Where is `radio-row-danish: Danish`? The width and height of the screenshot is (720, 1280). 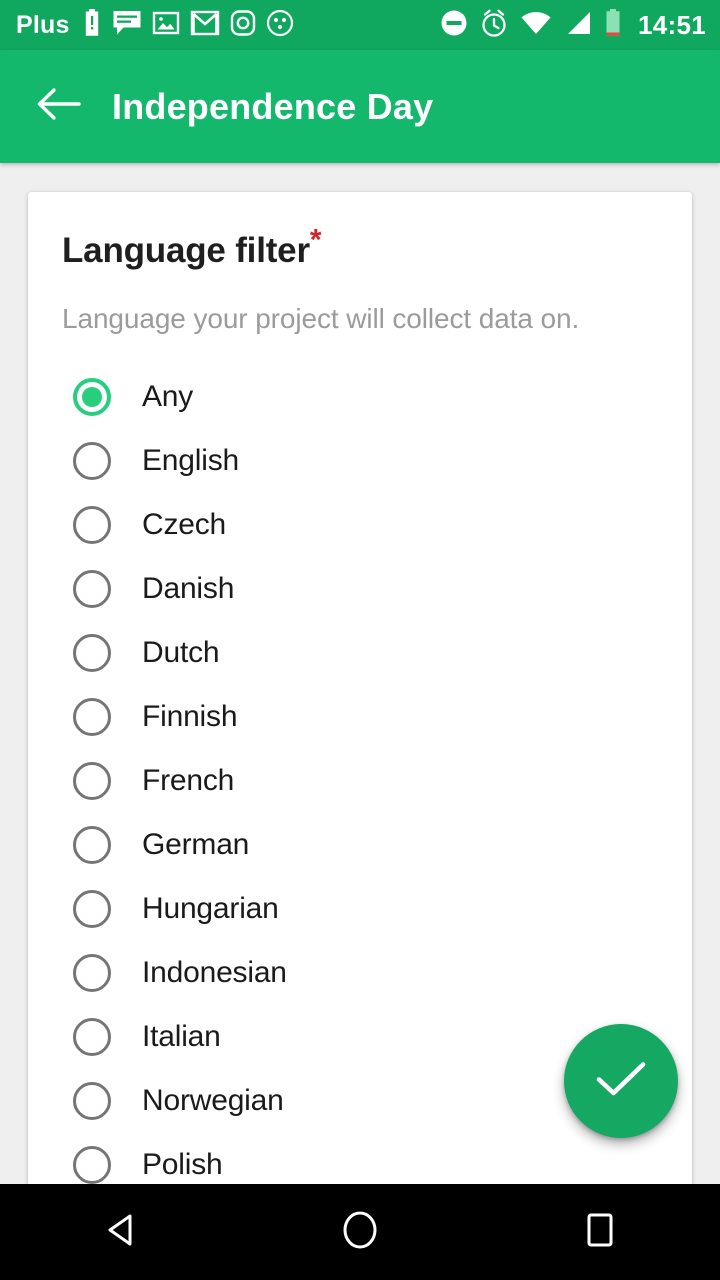 radio-row-danish: Danish is located at coordinates (360, 589).